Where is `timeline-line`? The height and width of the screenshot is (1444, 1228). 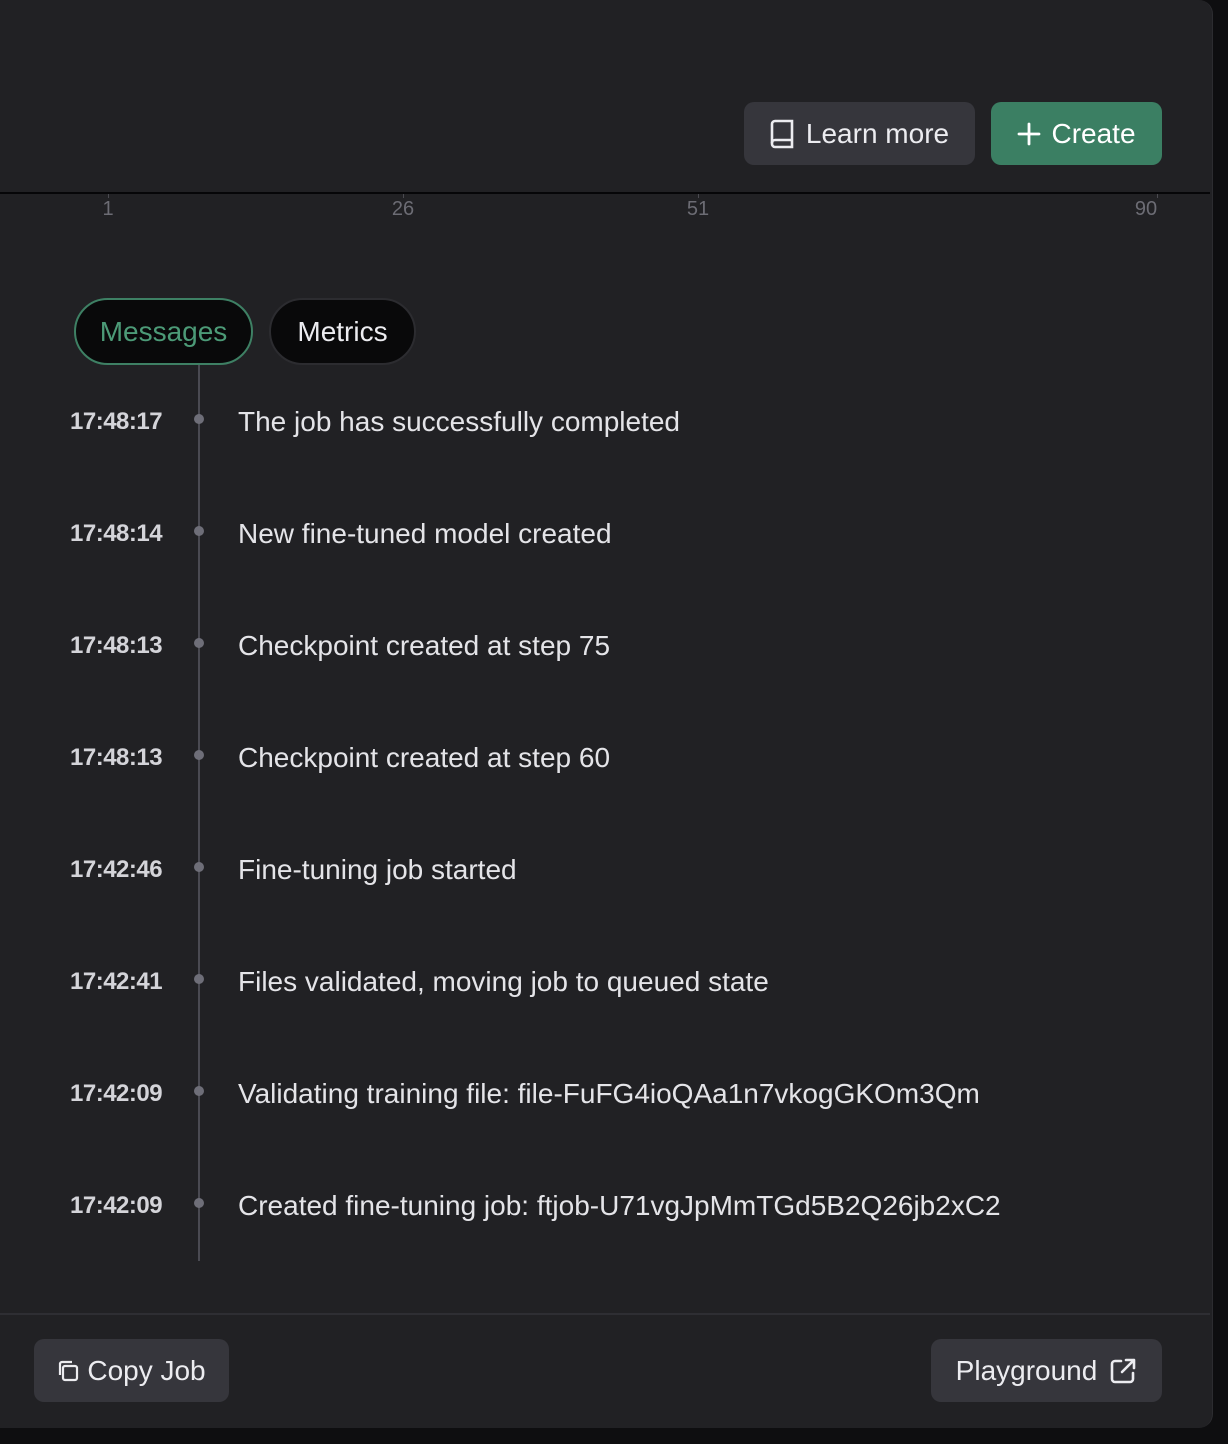
timeline-line is located at coordinates (199, 813).